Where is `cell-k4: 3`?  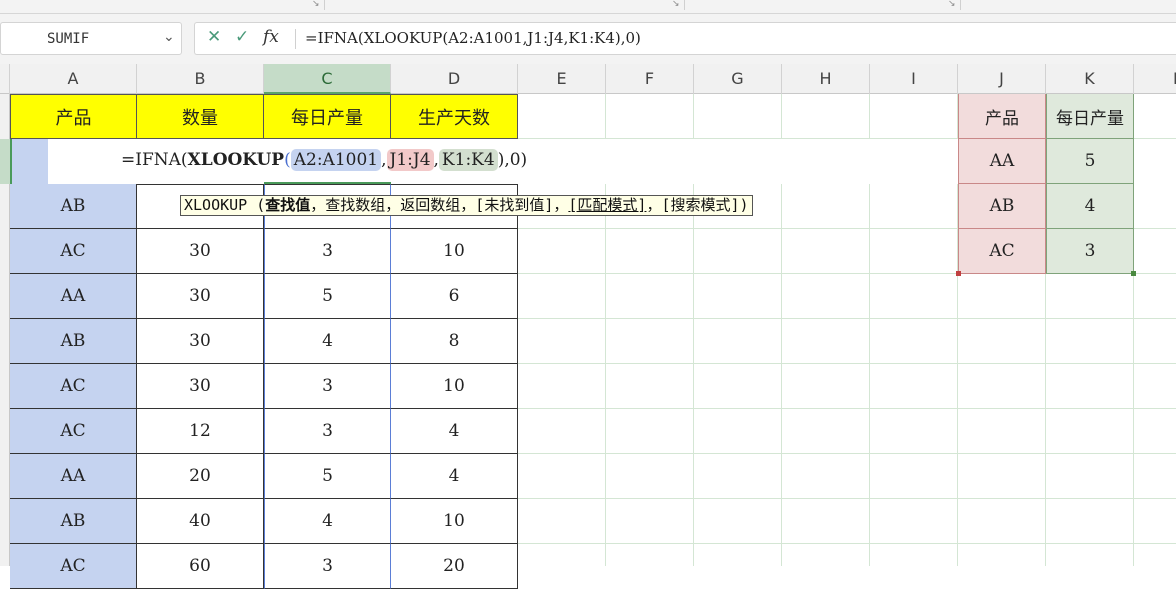 cell-k4: 3 is located at coordinates (1090, 251).